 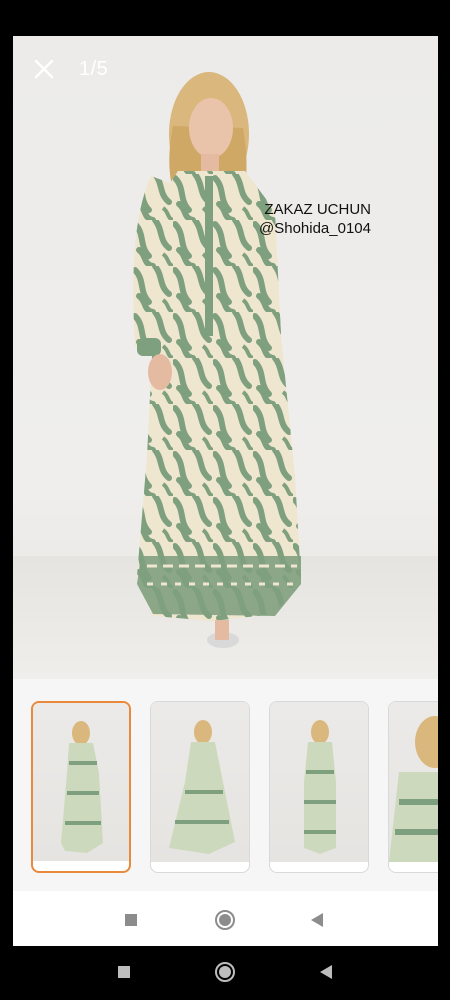 I want to click on viewer-top-bar: 1/5, so click(x=225, y=71).